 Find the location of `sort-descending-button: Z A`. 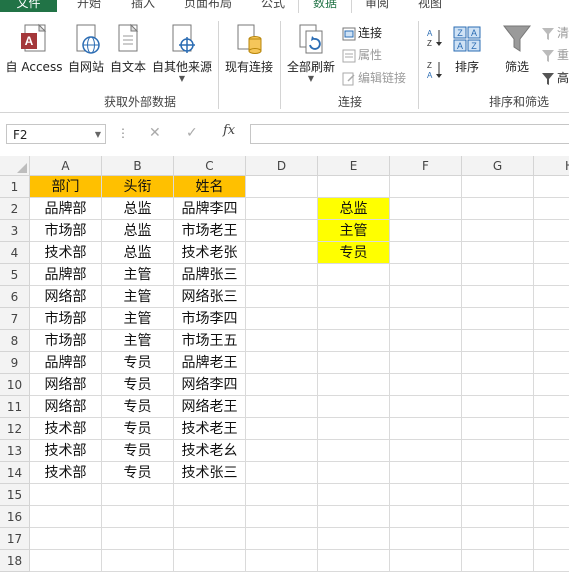

sort-descending-button: Z A is located at coordinates (436, 70).